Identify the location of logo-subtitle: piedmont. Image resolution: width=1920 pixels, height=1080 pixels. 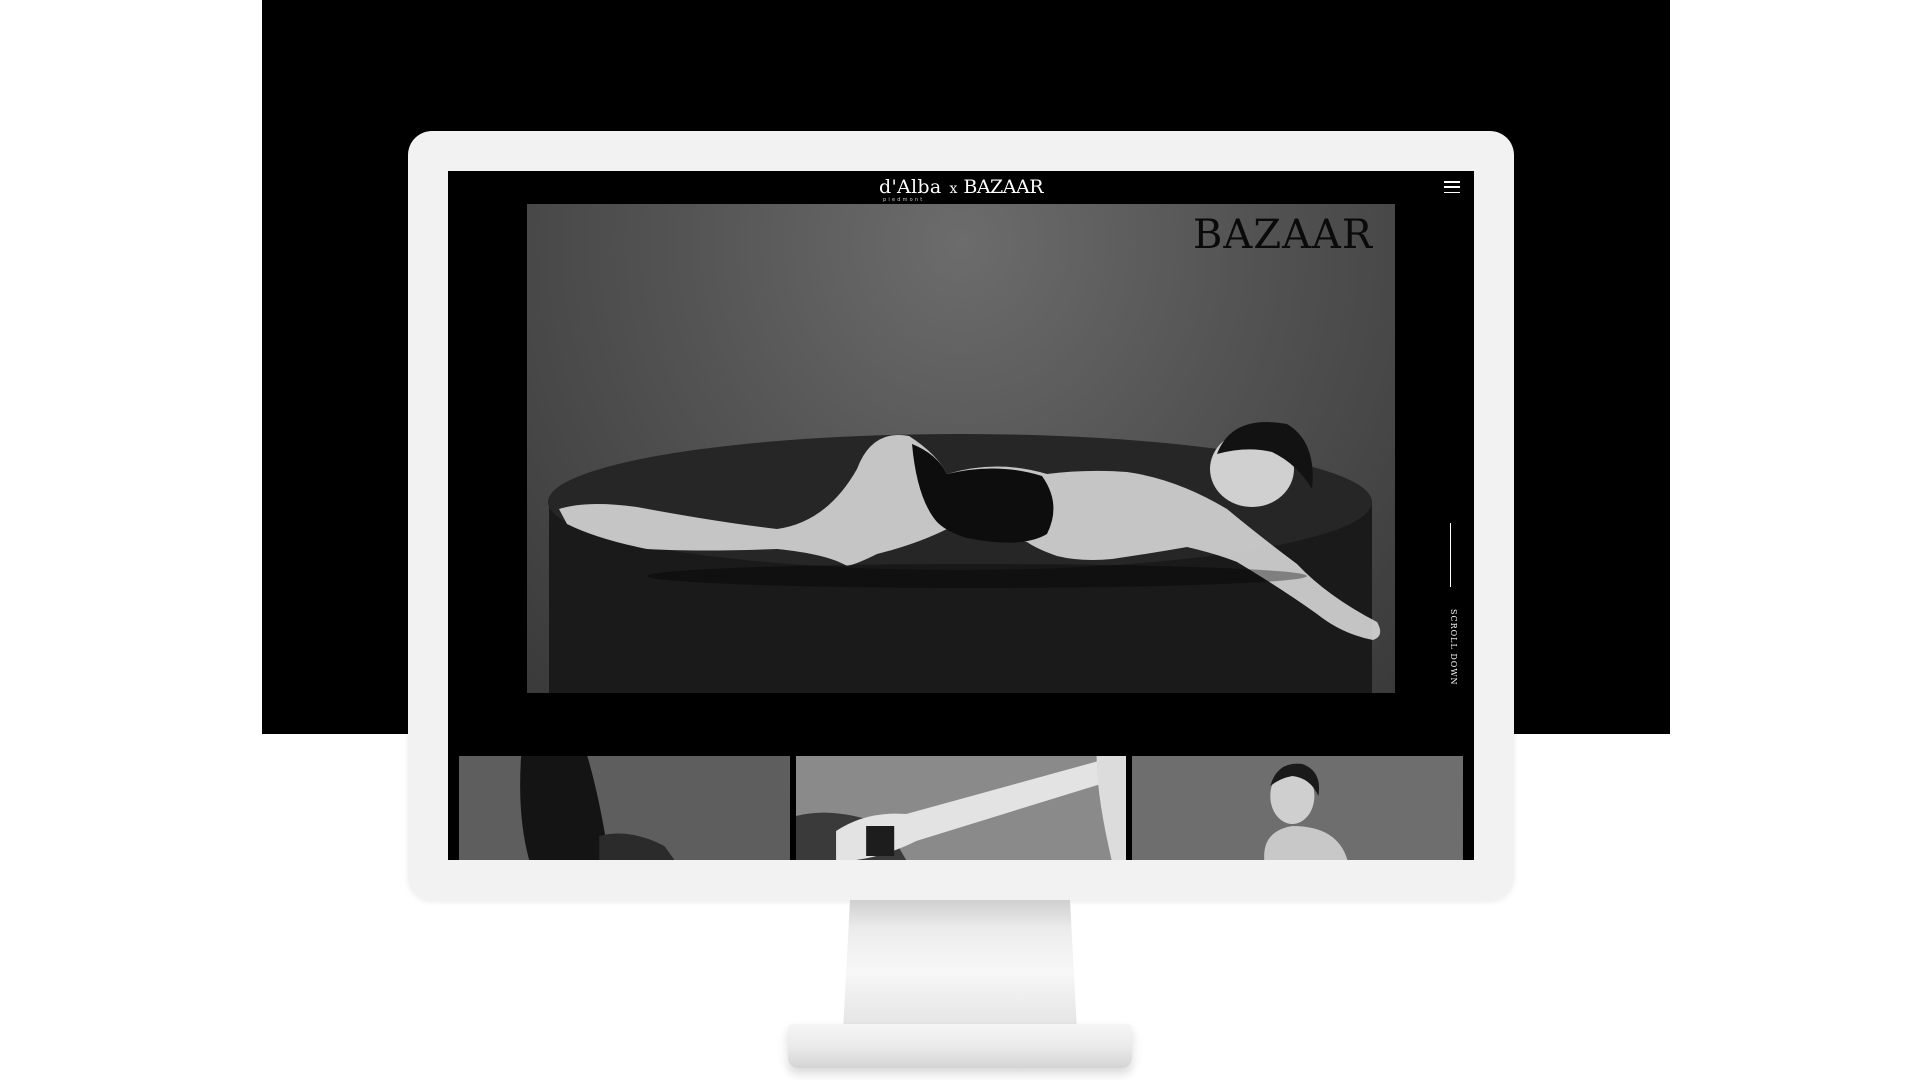
(903, 200).